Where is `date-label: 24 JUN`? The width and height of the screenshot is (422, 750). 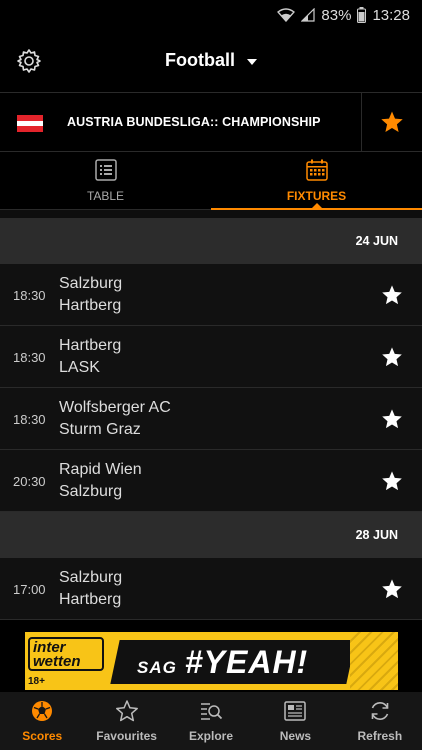
date-label: 24 JUN is located at coordinates (376, 241).